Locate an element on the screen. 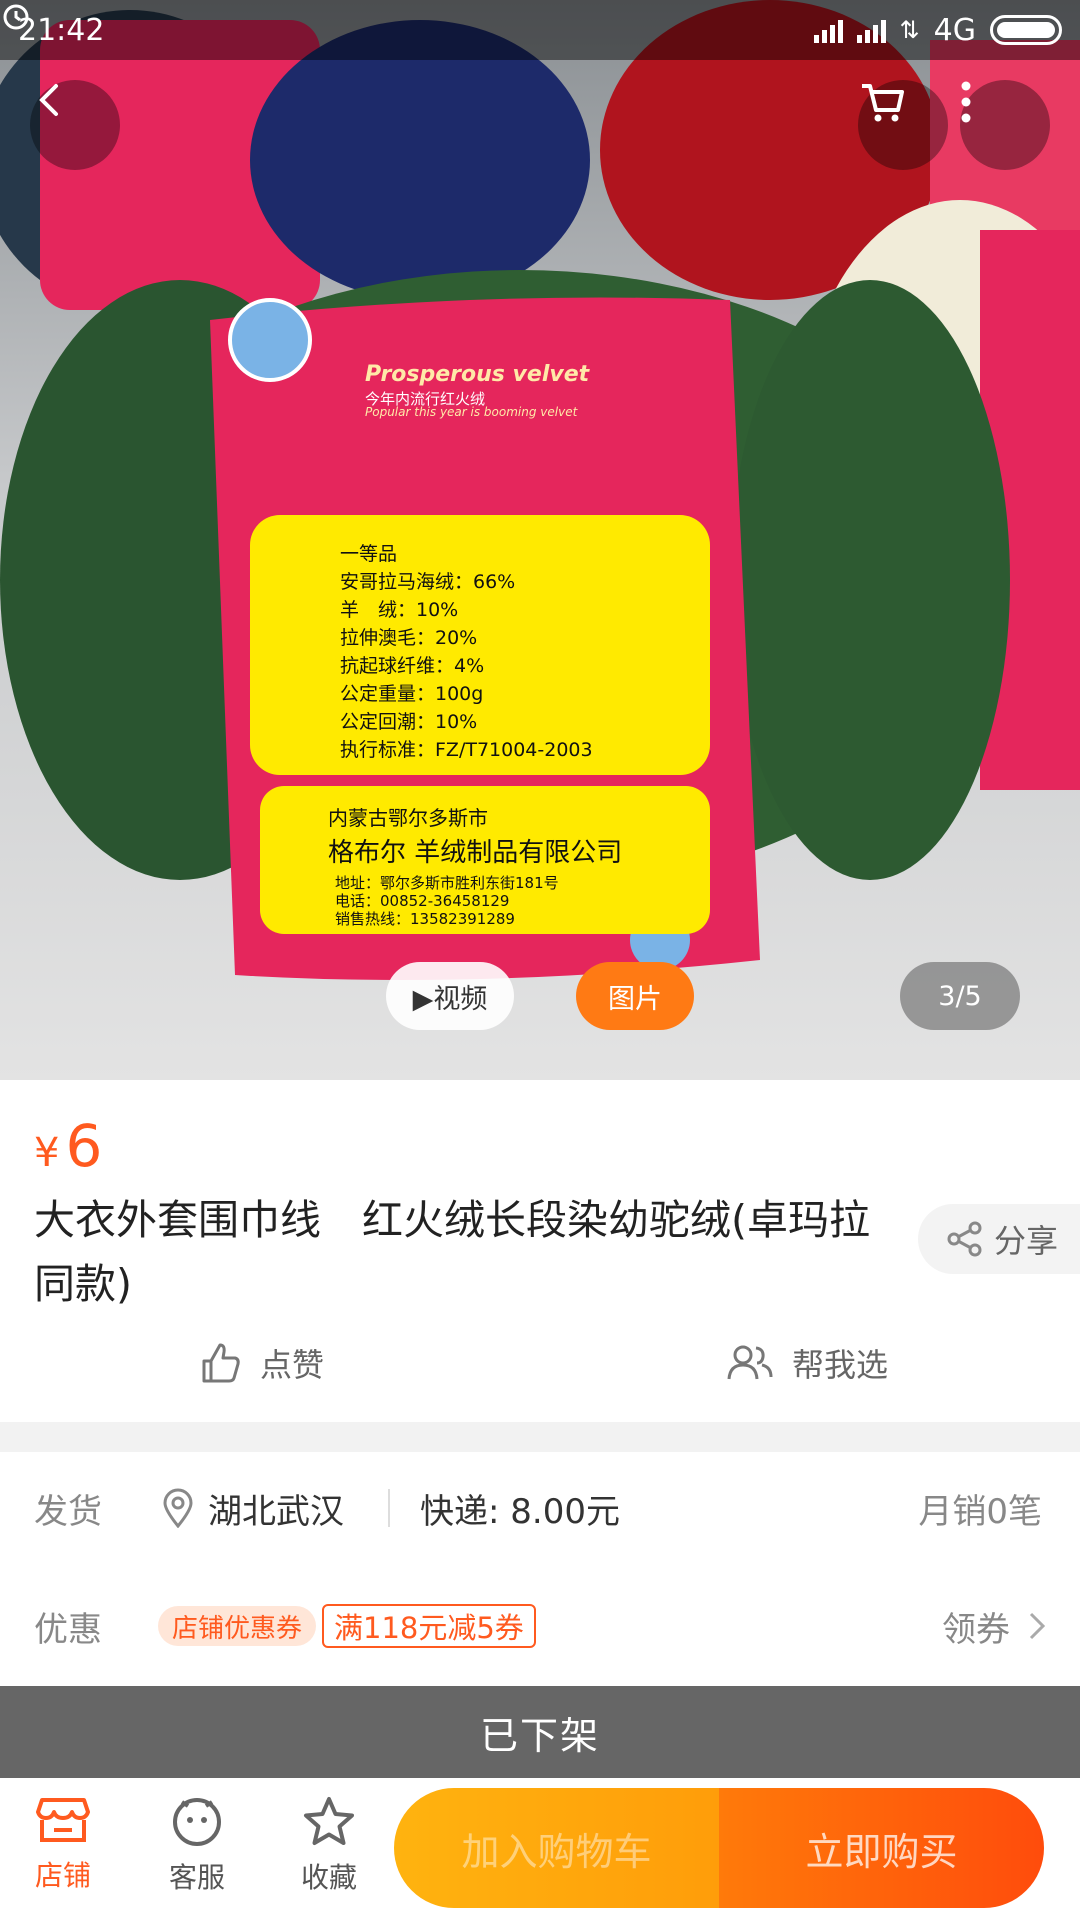 Image resolution: width=1080 pixels, height=1920 pixels. label-english-title: Prosperous velvet is located at coordinates (477, 374).